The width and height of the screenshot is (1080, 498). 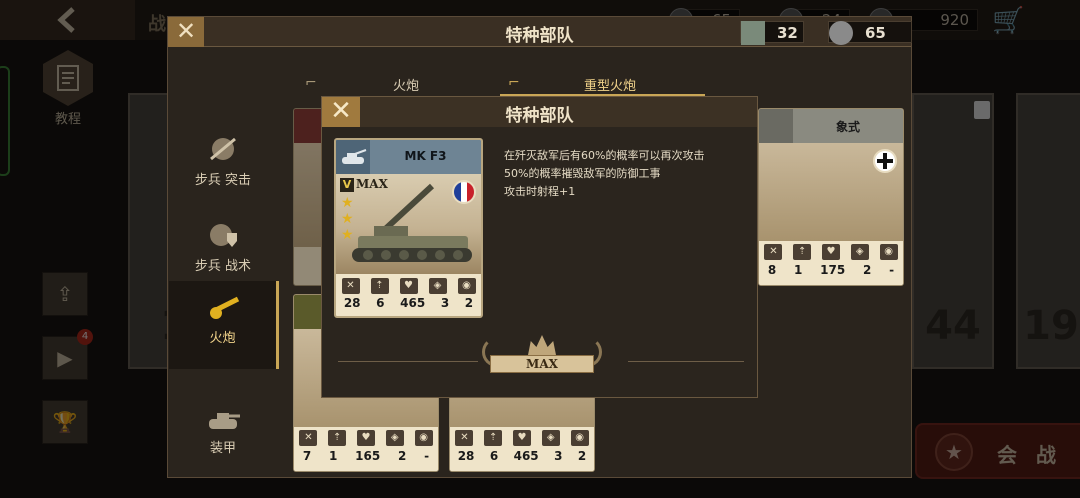 I want to click on max-rank-medal: MAX, so click(x=542, y=358).